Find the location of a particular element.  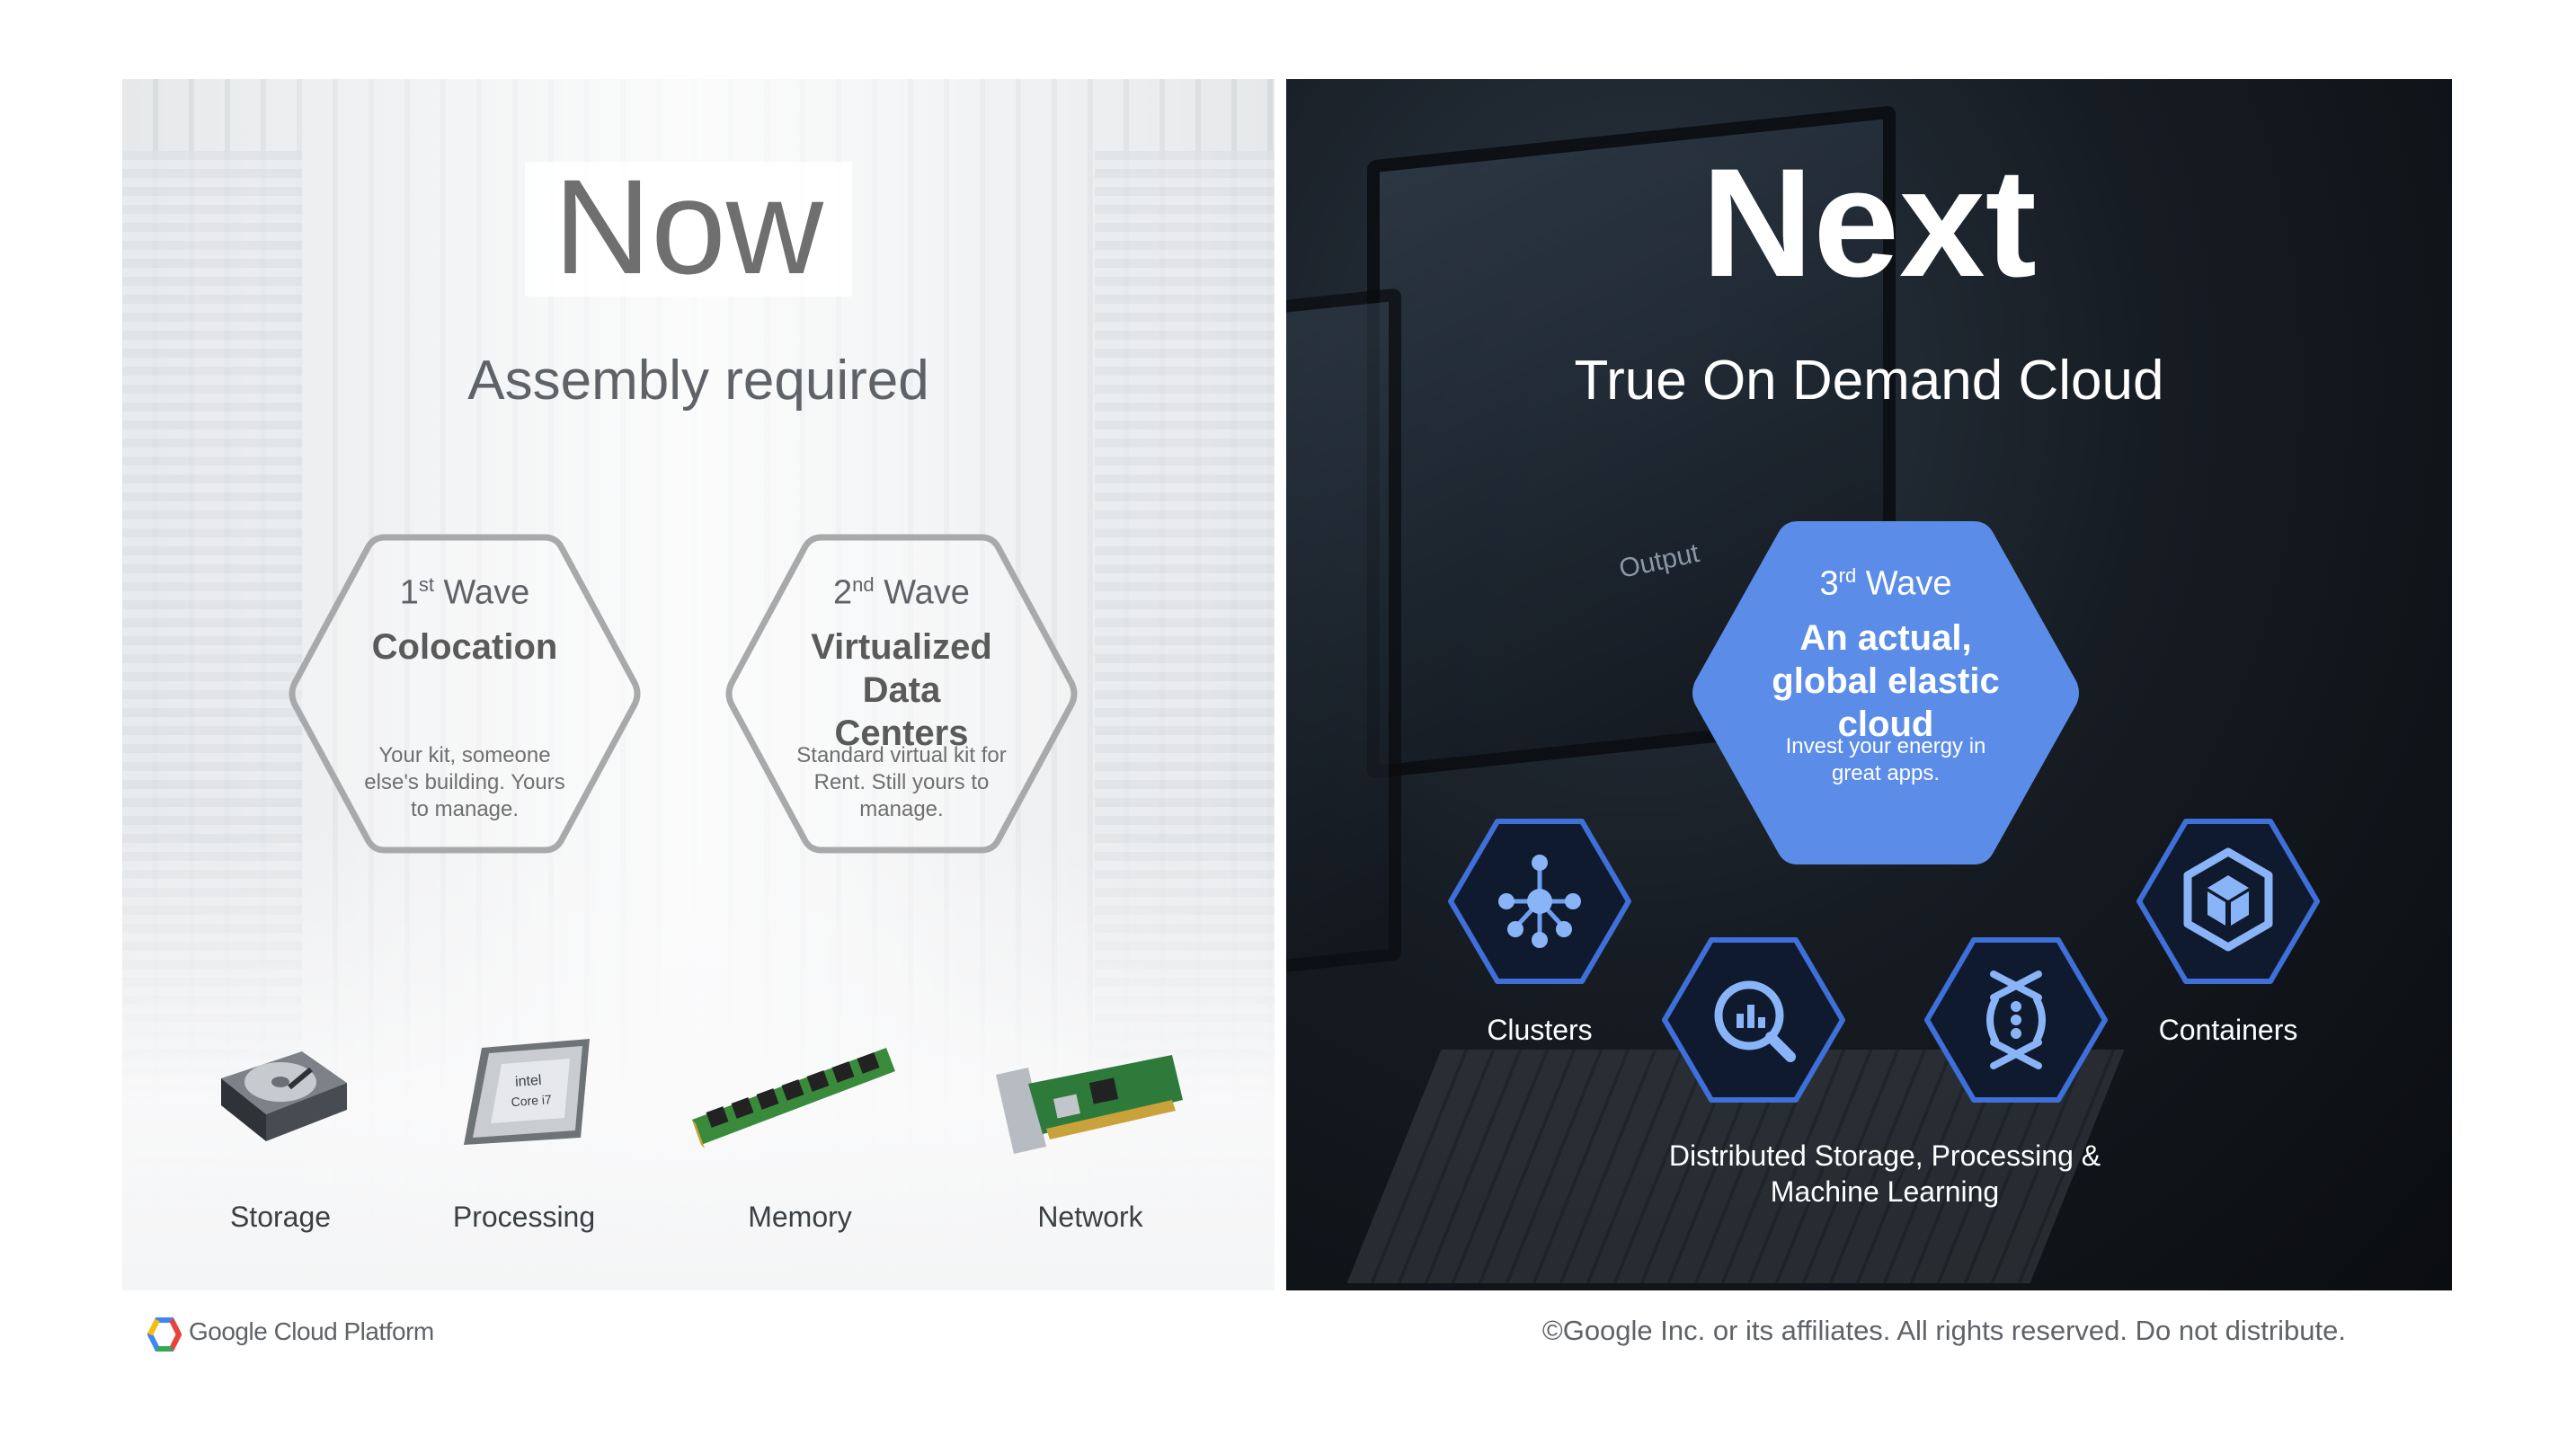

ram-module-icon is located at coordinates (793, 1094).